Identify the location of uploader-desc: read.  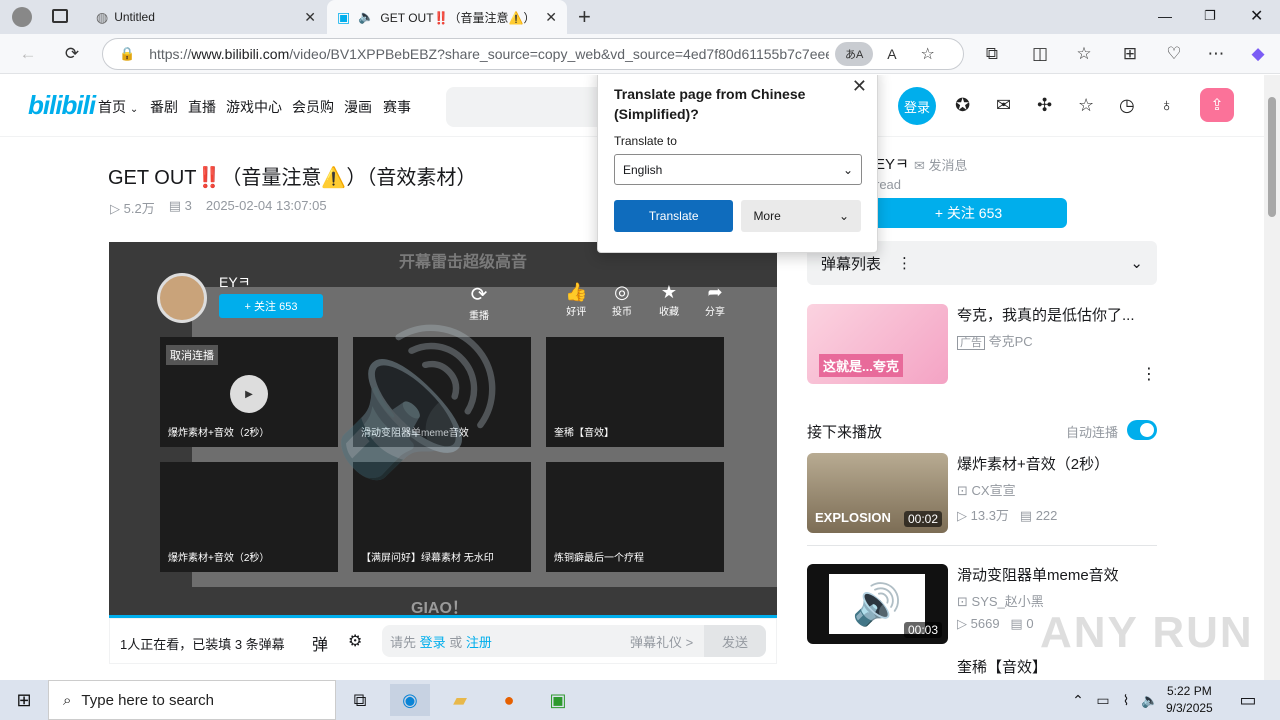
(888, 184).